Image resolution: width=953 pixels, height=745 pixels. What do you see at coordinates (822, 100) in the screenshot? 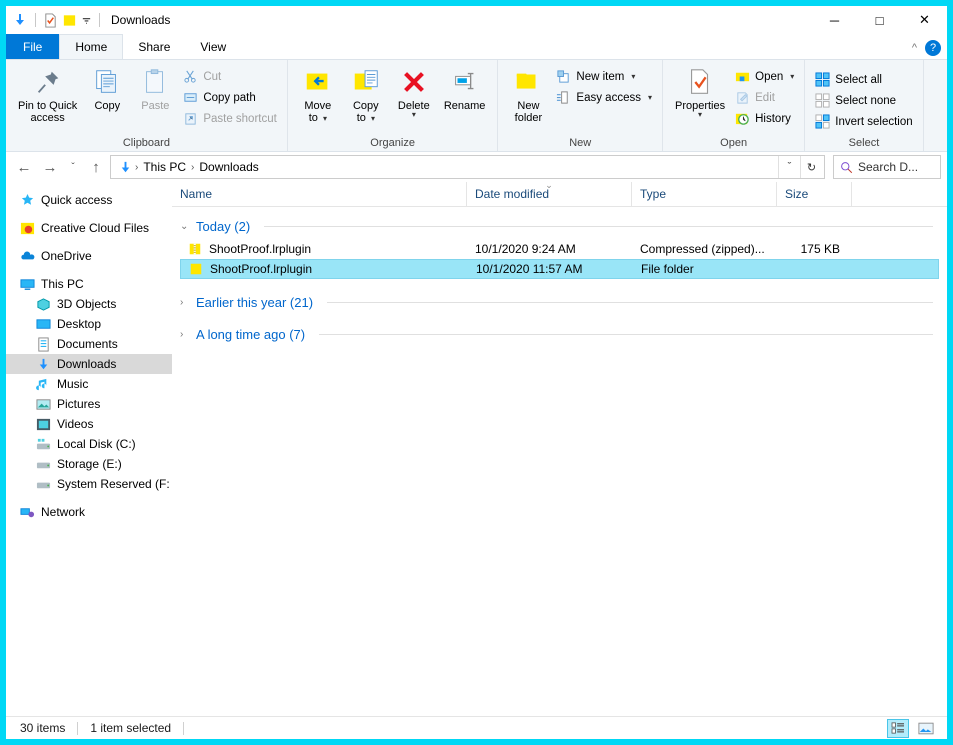
I see `select-none-icon` at bounding box center [822, 100].